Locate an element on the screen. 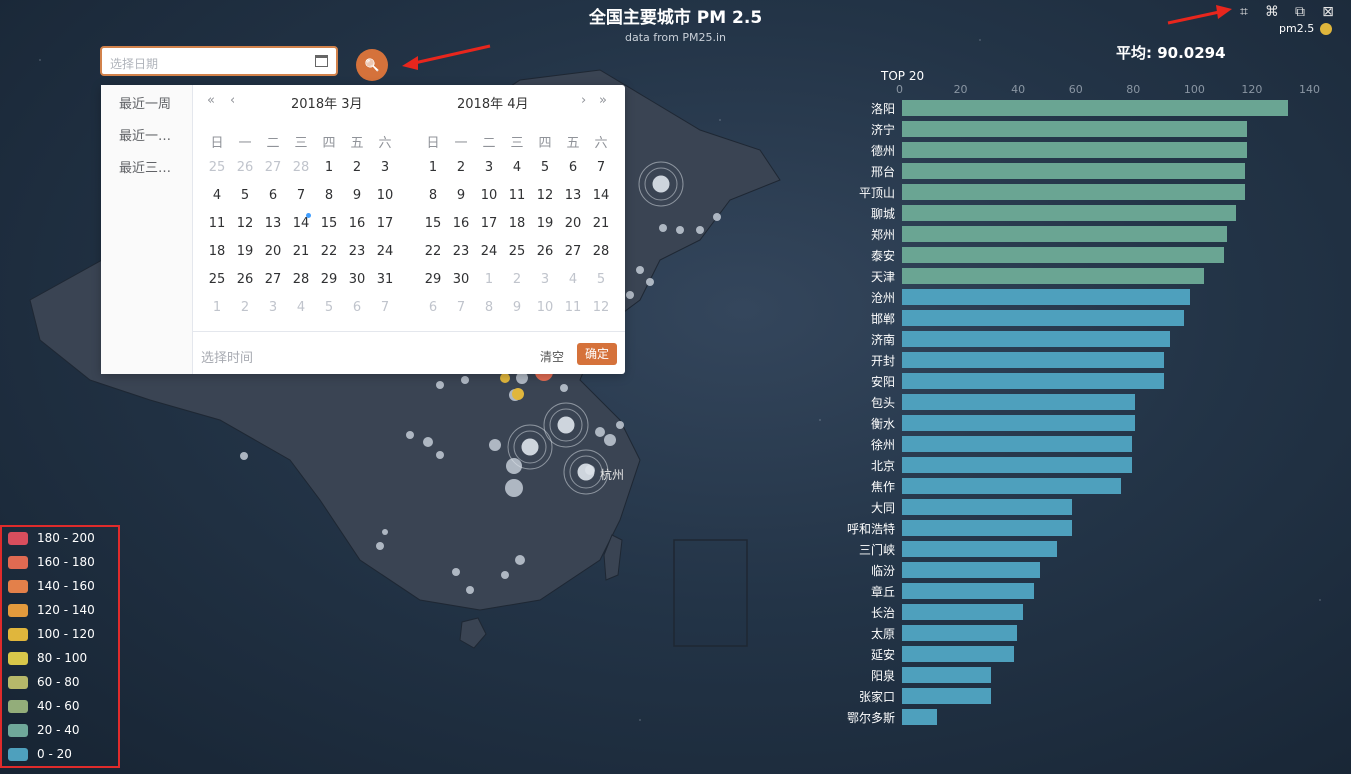 This screenshot has width=1351, height=774. right-calendar-day: 20 is located at coordinates (573, 223).